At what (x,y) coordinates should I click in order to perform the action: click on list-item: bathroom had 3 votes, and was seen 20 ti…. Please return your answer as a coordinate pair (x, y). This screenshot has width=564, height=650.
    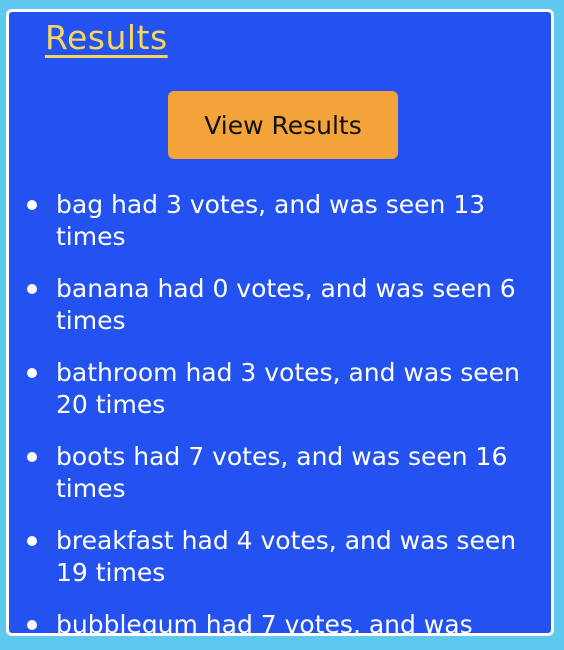
    Looking at the image, I should click on (280, 389).